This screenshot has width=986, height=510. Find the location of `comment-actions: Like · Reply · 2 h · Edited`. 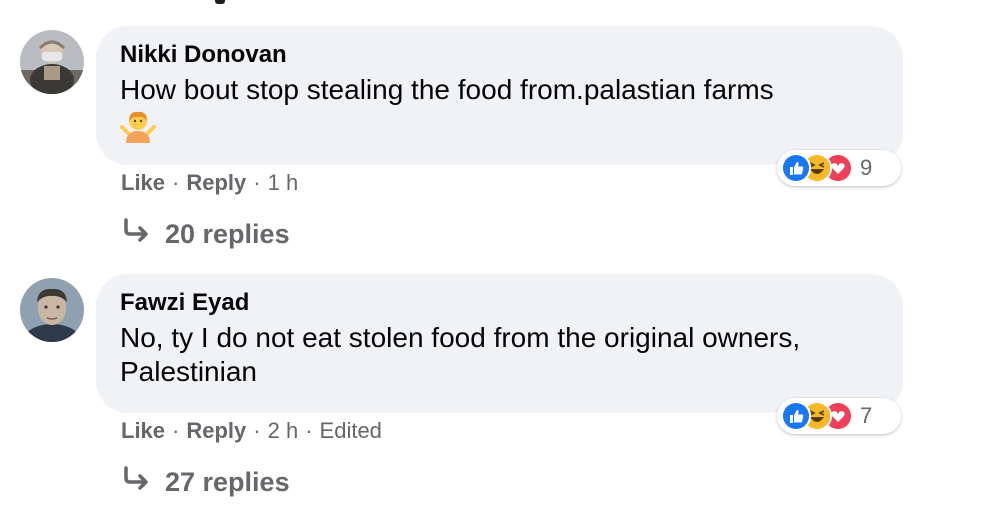

comment-actions: Like · Reply · 2 h · Edited is located at coordinates (251, 431).